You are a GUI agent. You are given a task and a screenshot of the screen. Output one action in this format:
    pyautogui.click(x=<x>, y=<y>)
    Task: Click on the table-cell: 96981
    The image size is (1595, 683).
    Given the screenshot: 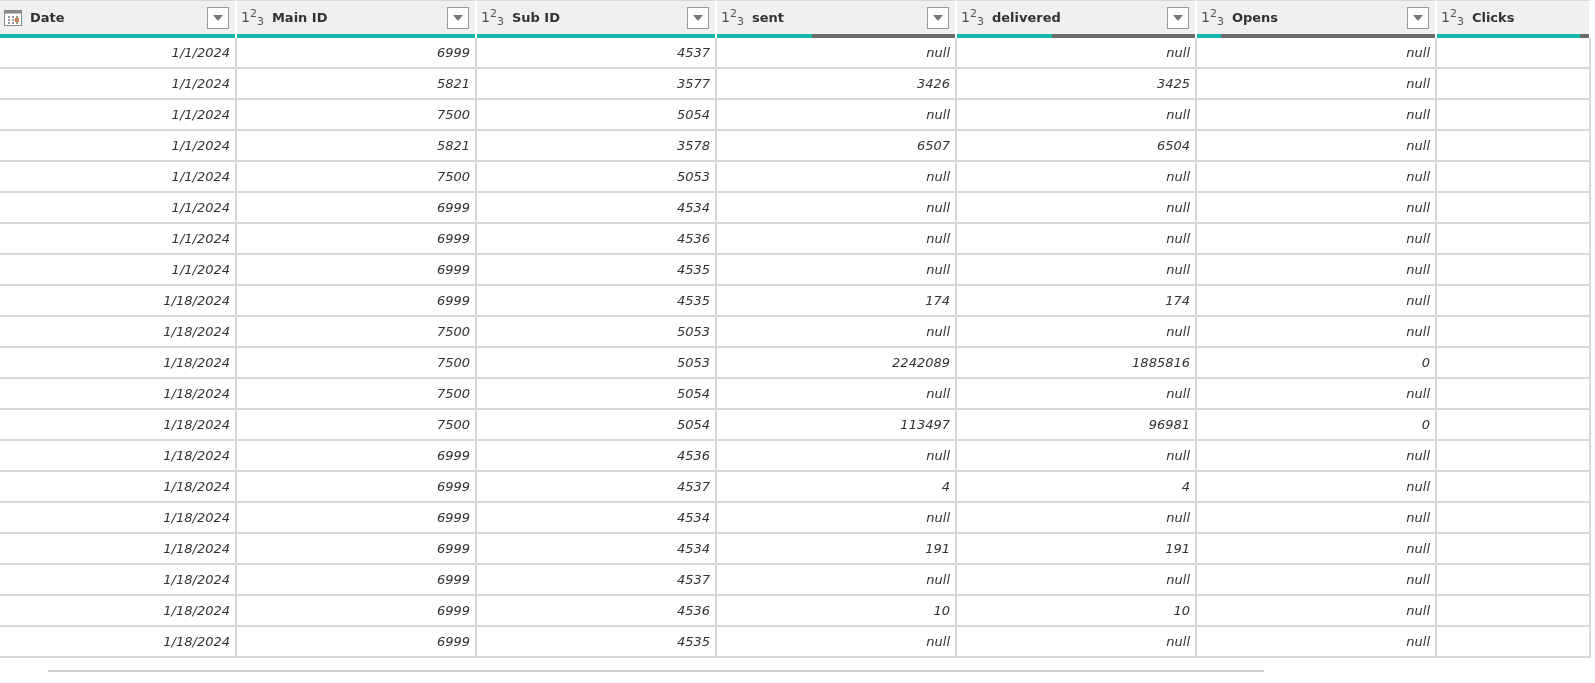 What is the action you would take?
    pyautogui.click(x=1077, y=425)
    